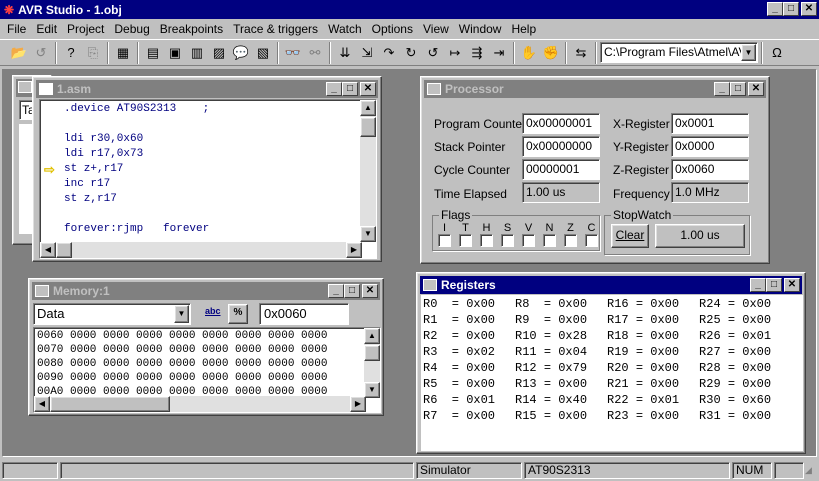  Describe the element at coordinates (551, 336) in the screenshot. I see `register-value: R10 = 0x28` at that location.